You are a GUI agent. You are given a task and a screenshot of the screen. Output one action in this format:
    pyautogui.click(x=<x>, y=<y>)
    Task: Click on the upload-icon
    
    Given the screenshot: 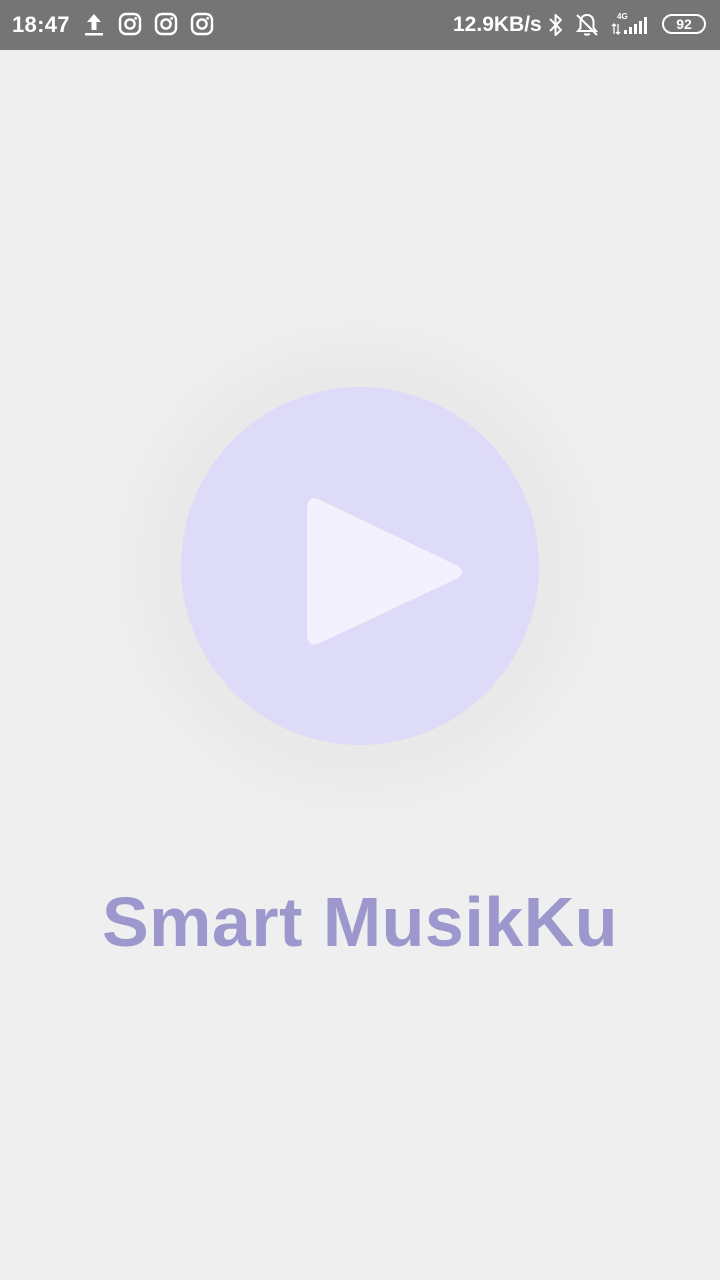 What is the action you would take?
    pyautogui.click(x=94, y=27)
    